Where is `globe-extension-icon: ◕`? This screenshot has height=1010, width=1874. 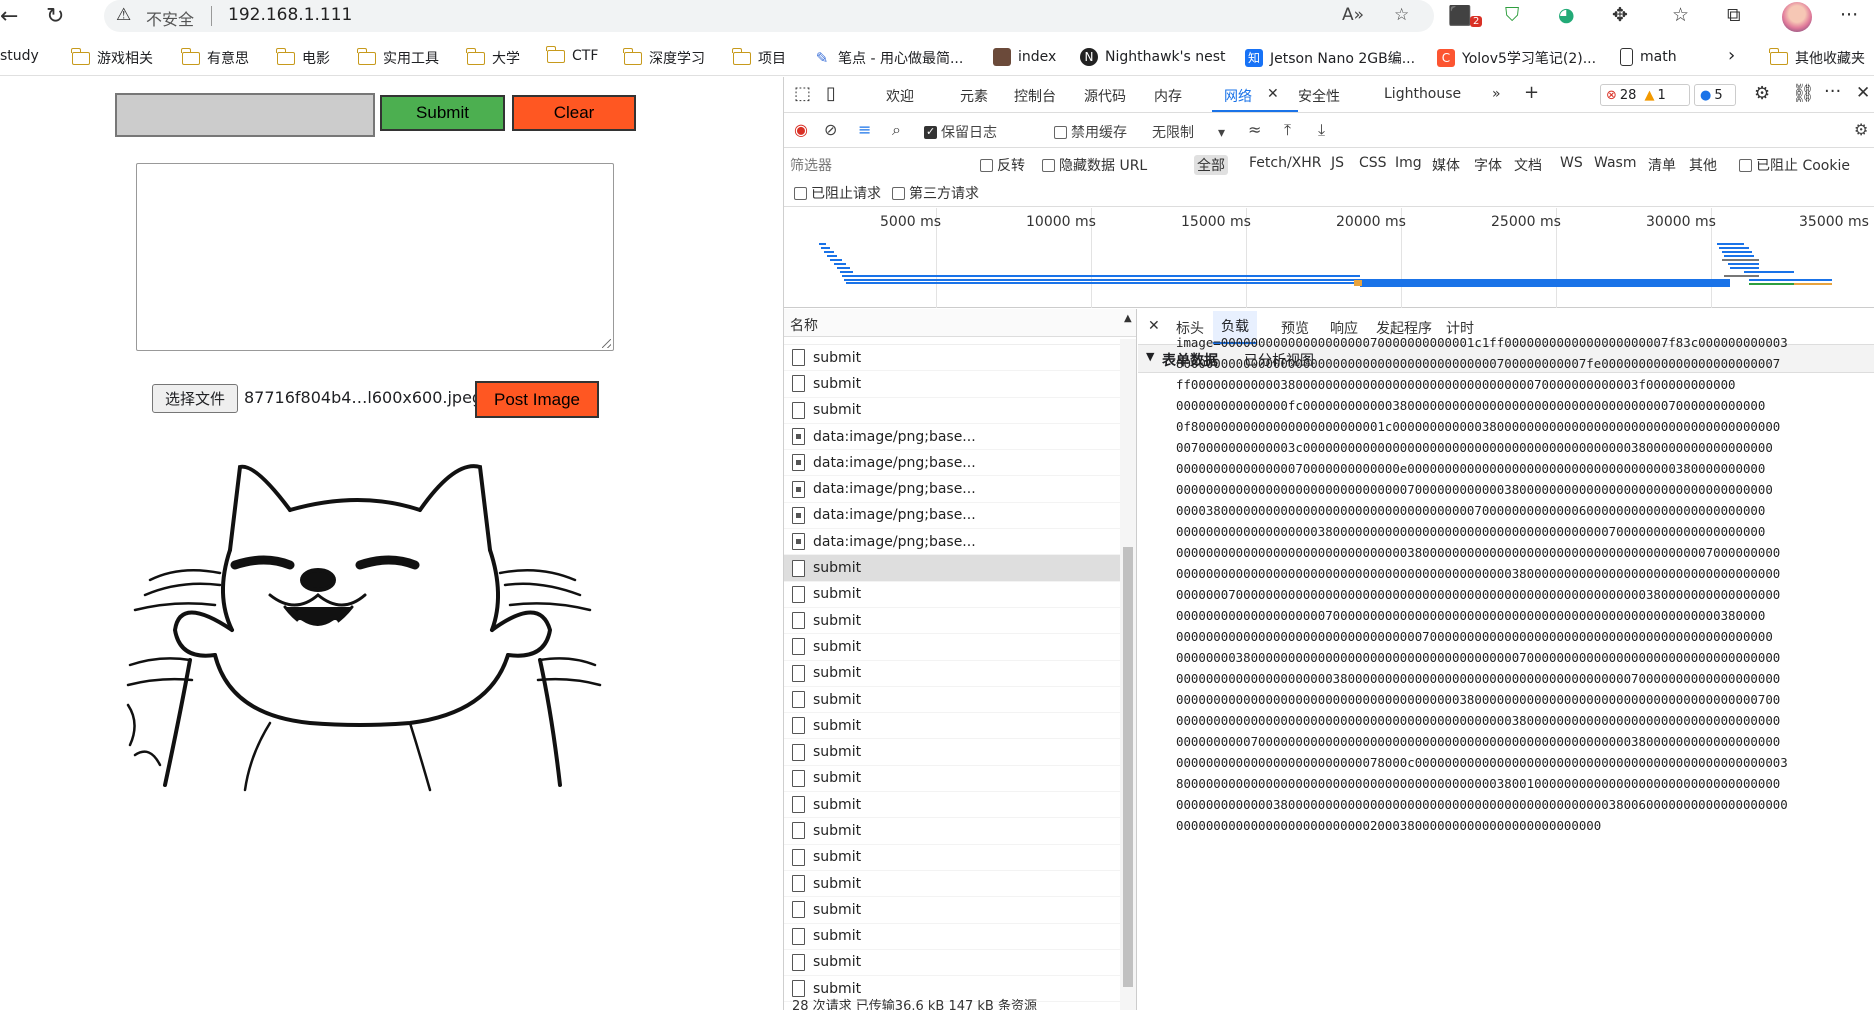 globe-extension-icon: ◕ is located at coordinates (1566, 15).